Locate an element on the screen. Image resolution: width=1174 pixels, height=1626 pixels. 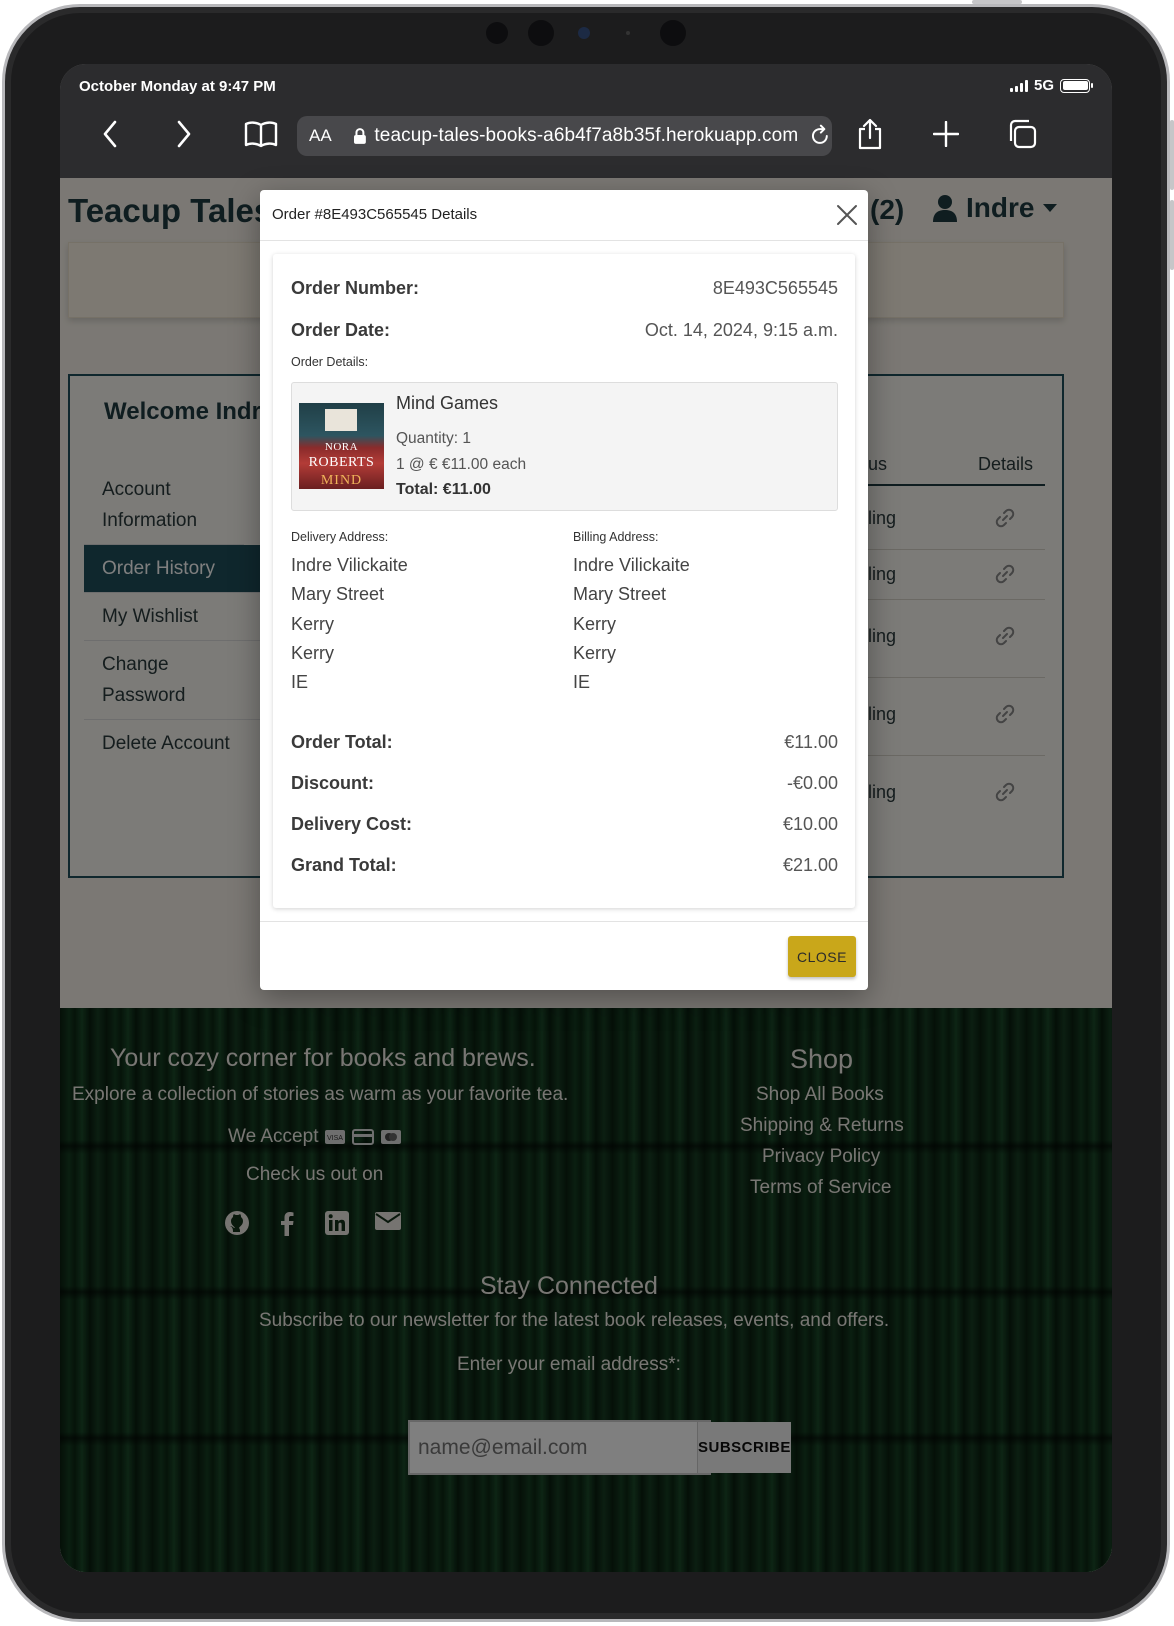
item-title: Mind Games is located at coordinates (447, 403).